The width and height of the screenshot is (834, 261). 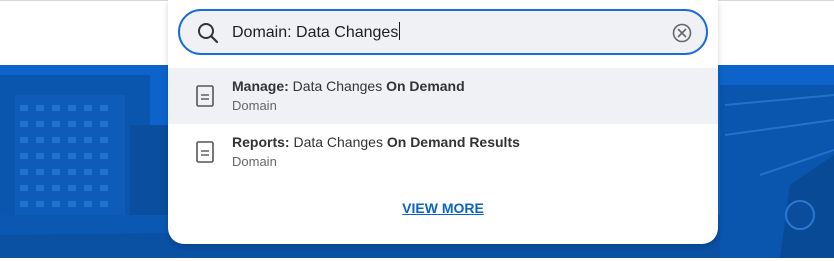 What do you see at coordinates (453, 142) in the screenshot?
I see `result-title-suffix: On Demand Results` at bounding box center [453, 142].